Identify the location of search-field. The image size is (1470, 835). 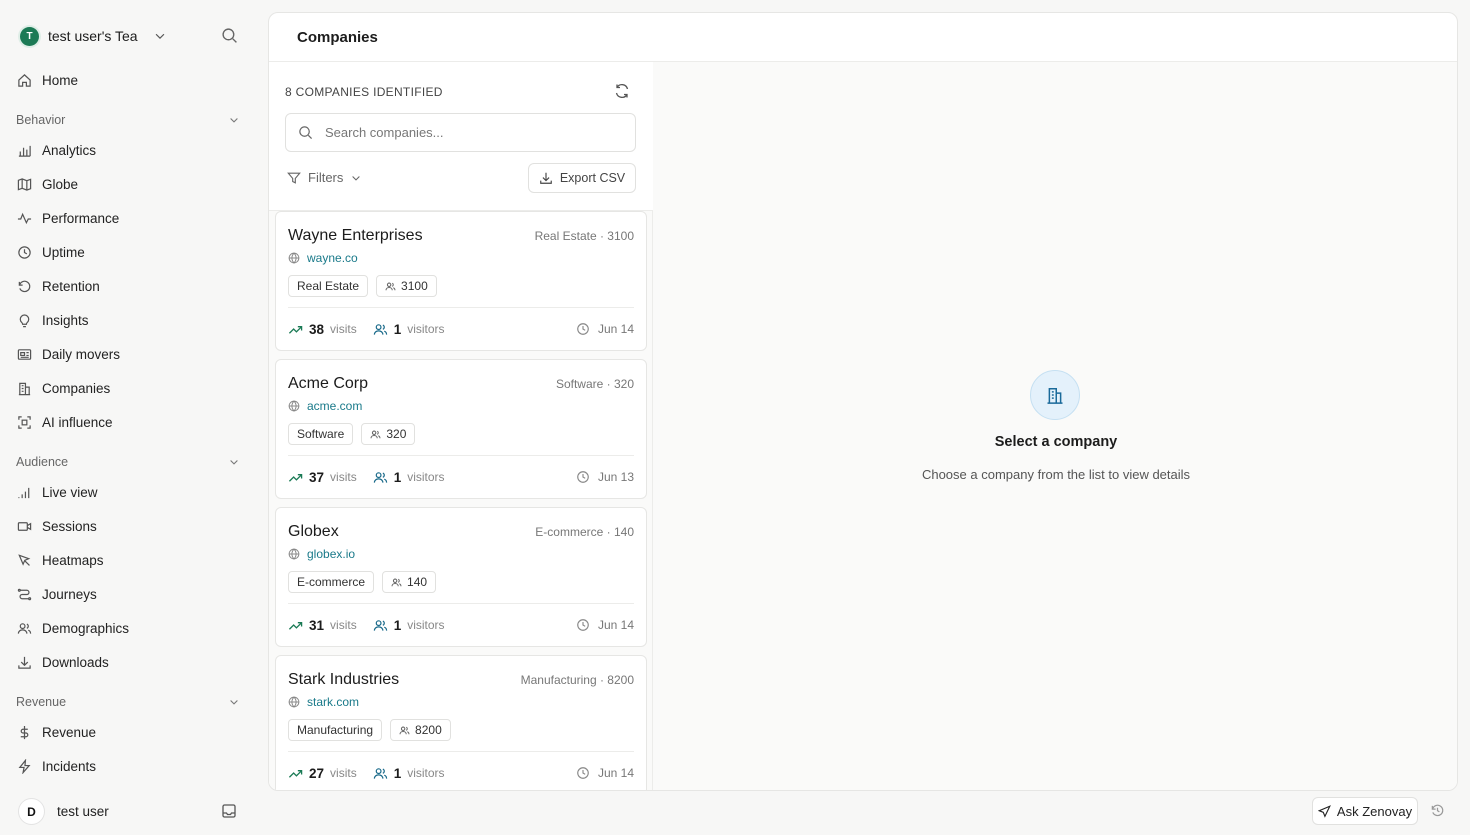
(460, 132).